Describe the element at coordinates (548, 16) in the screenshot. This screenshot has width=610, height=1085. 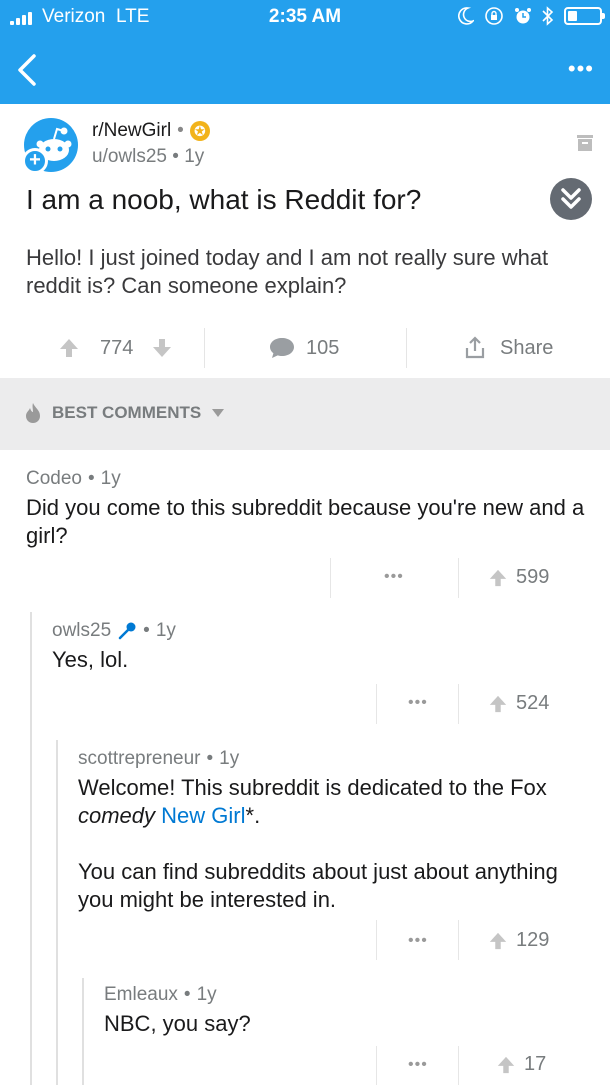
I see `bluetooth-icon` at that location.